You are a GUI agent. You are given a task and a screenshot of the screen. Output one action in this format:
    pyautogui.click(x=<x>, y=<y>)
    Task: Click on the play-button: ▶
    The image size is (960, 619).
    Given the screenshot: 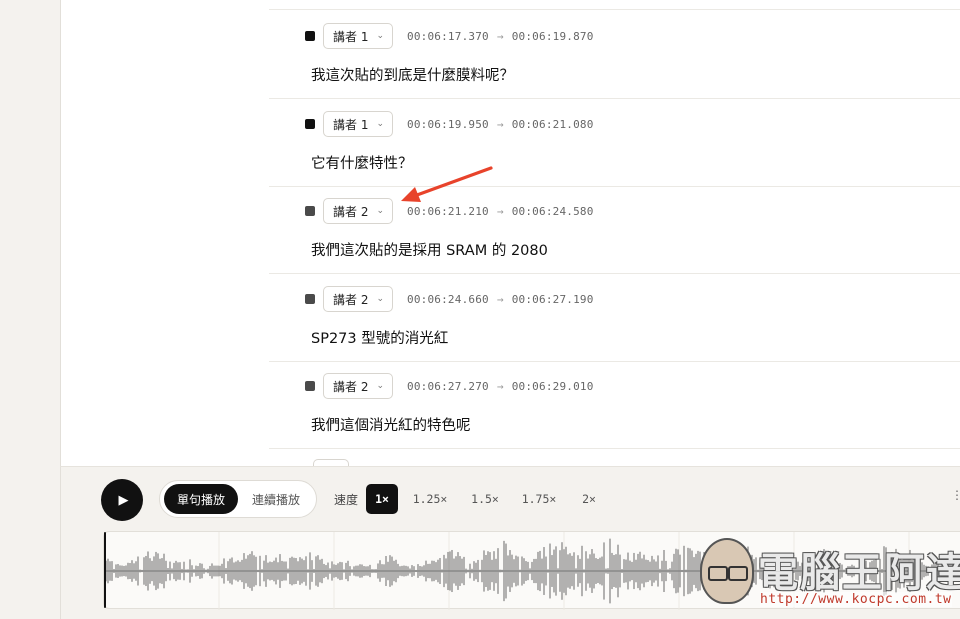 What is the action you would take?
    pyautogui.click(x=122, y=500)
    